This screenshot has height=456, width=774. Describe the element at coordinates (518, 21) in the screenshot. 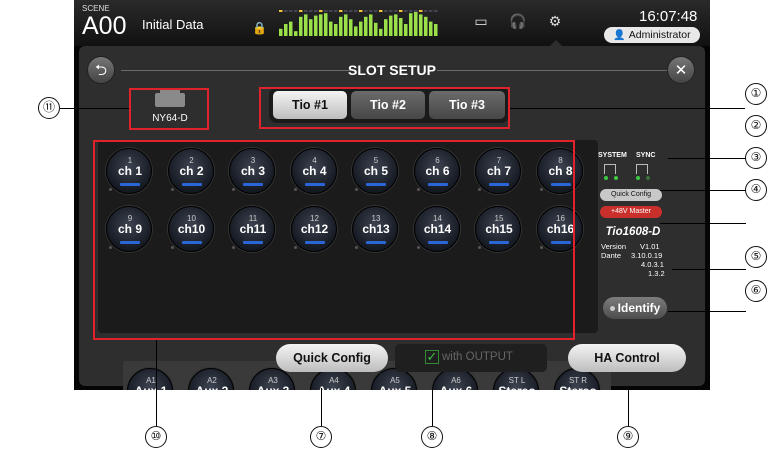

I see `headphones-icon: 🎧` at that location.